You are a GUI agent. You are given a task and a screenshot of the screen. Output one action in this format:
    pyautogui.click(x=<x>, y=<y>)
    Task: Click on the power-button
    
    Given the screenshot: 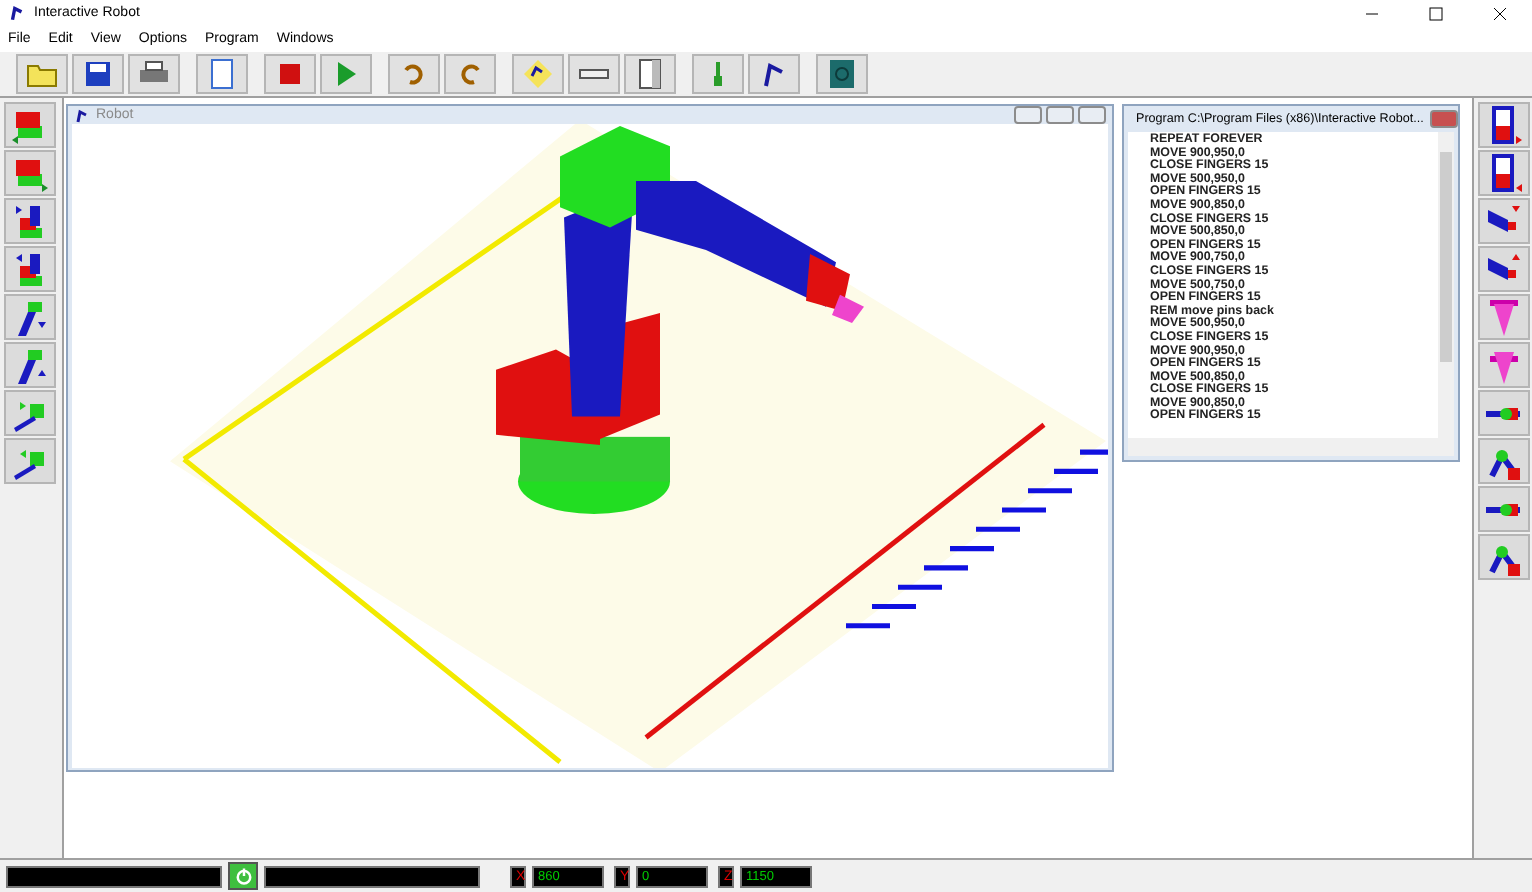 What is the action you would take?
    pyautogui.click(x=243, y=876)
    